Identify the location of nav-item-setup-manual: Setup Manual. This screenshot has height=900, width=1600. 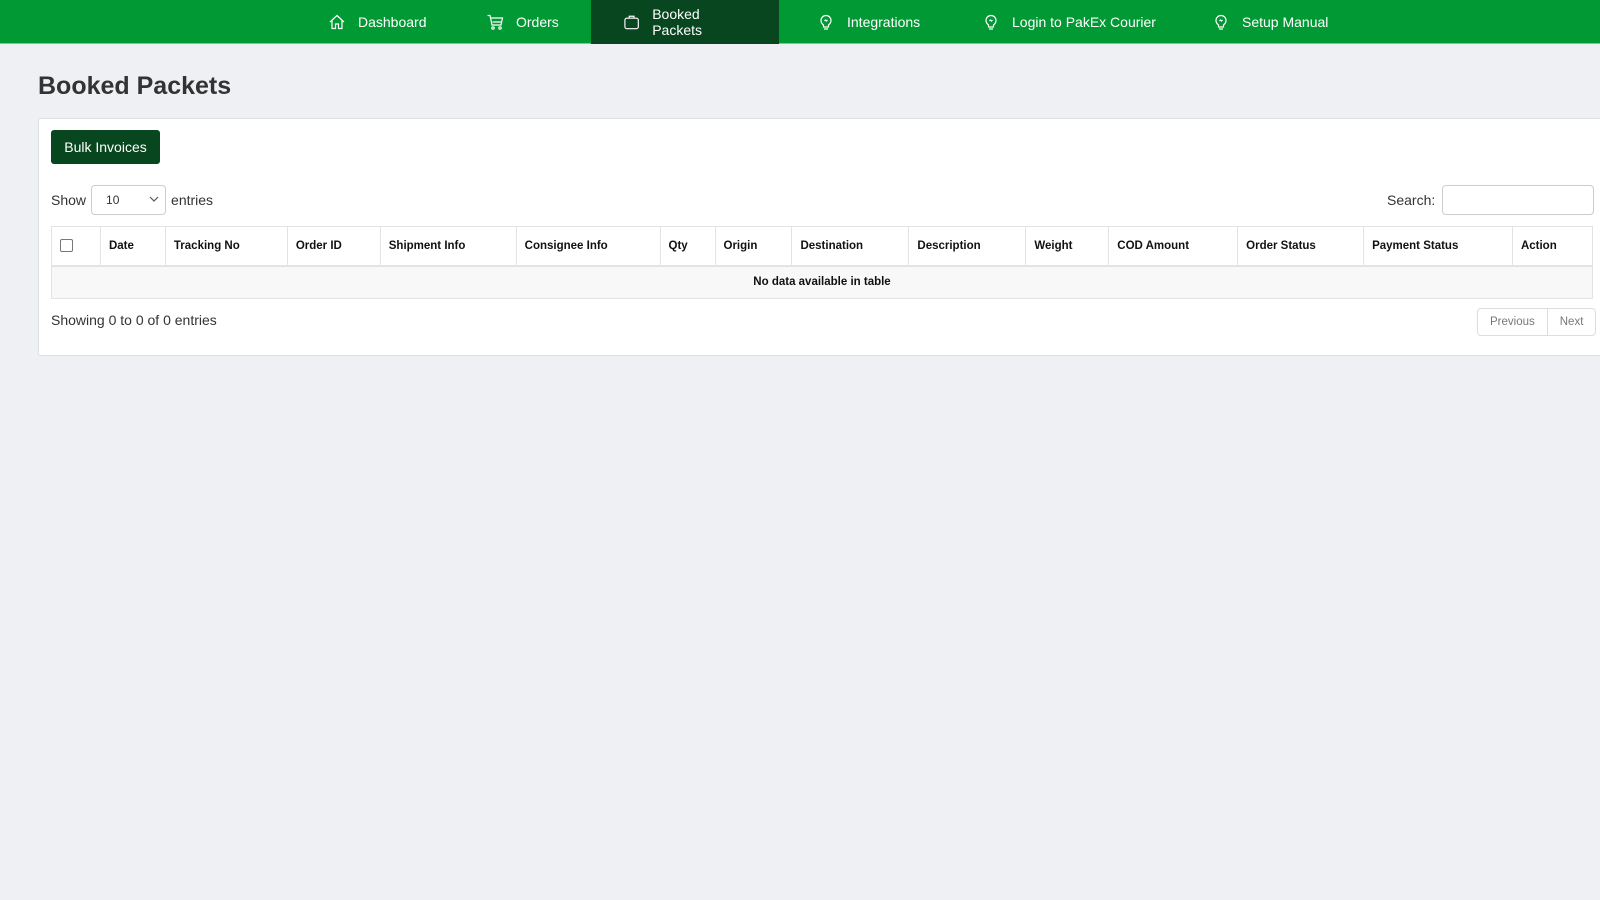
(1269, 22).